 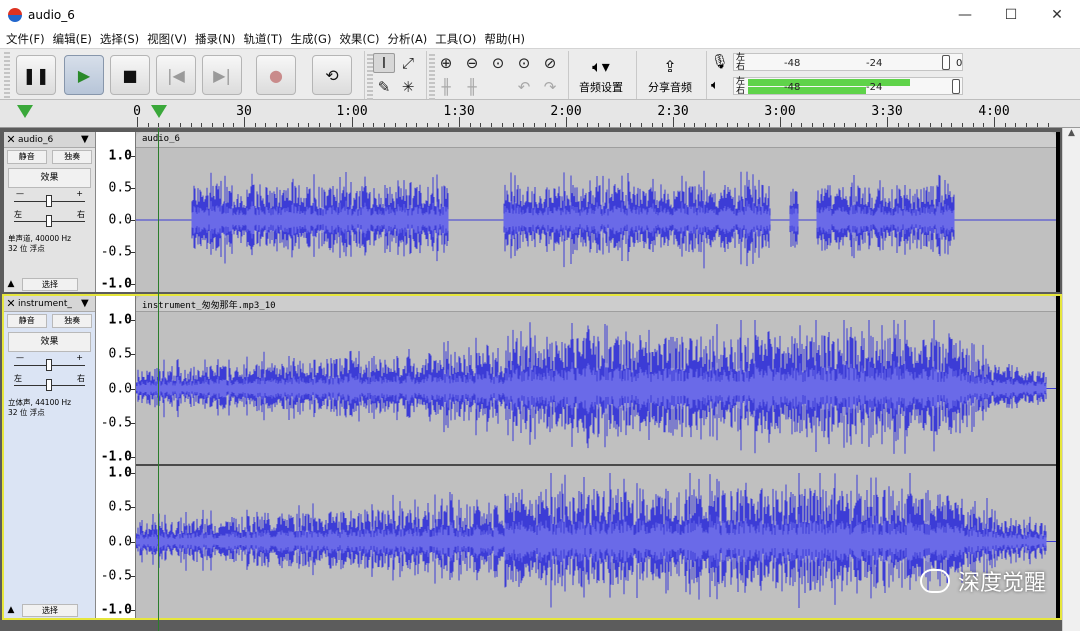 What do you see at coordinates (74, 39) in the screenshot?
I see `menu-edit: 编辑(E)` at bounding box center [74, 39].